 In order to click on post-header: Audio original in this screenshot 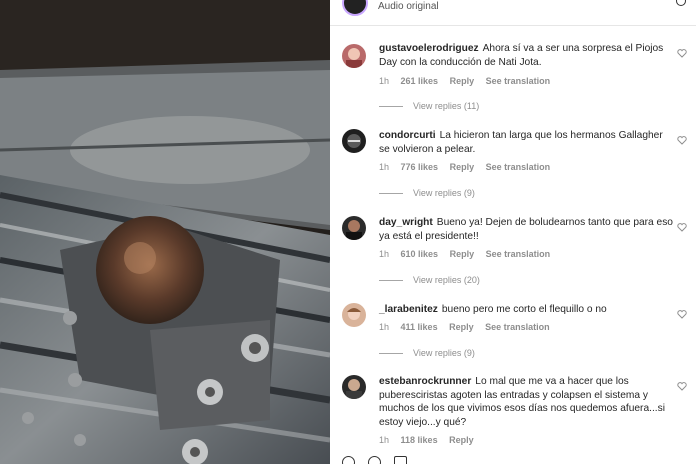, I will do `click(513, 8)`.